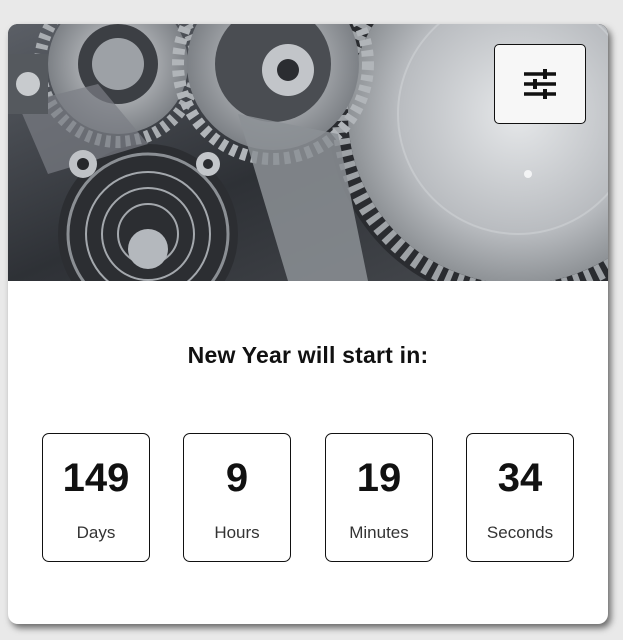 The width and height of the screenshot is (623, 640). I want to click on minutes-label: Minutes, so click(379, 532).